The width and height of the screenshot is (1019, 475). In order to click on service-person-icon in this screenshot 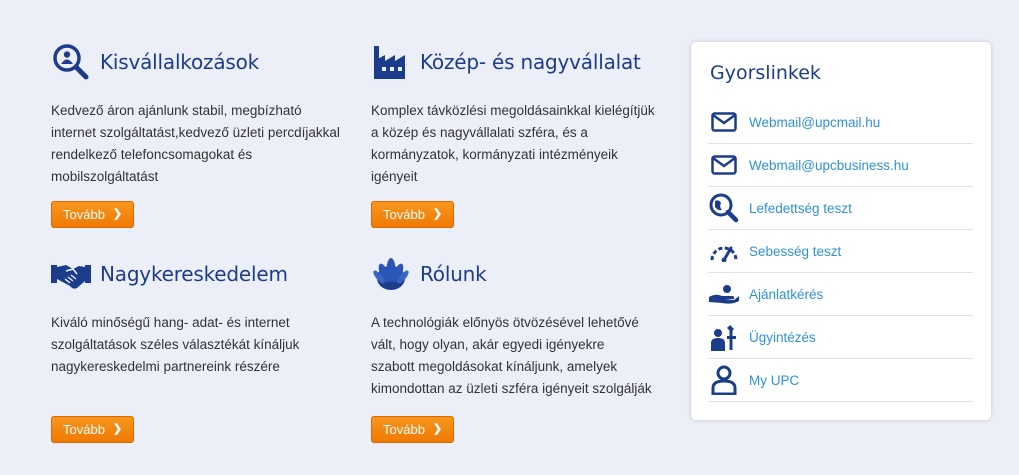, I will do `click(724, 337)`.